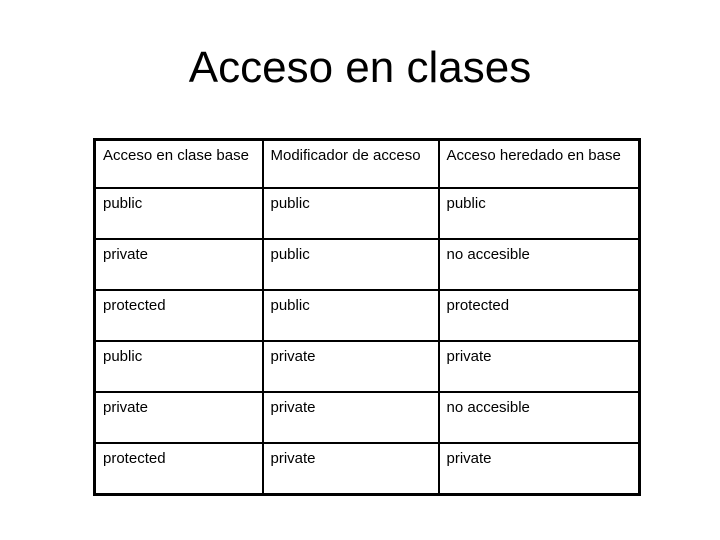 This screenshot has width=720, height=540. I want to click on table-row: private public no accesible, so click(367, 264).